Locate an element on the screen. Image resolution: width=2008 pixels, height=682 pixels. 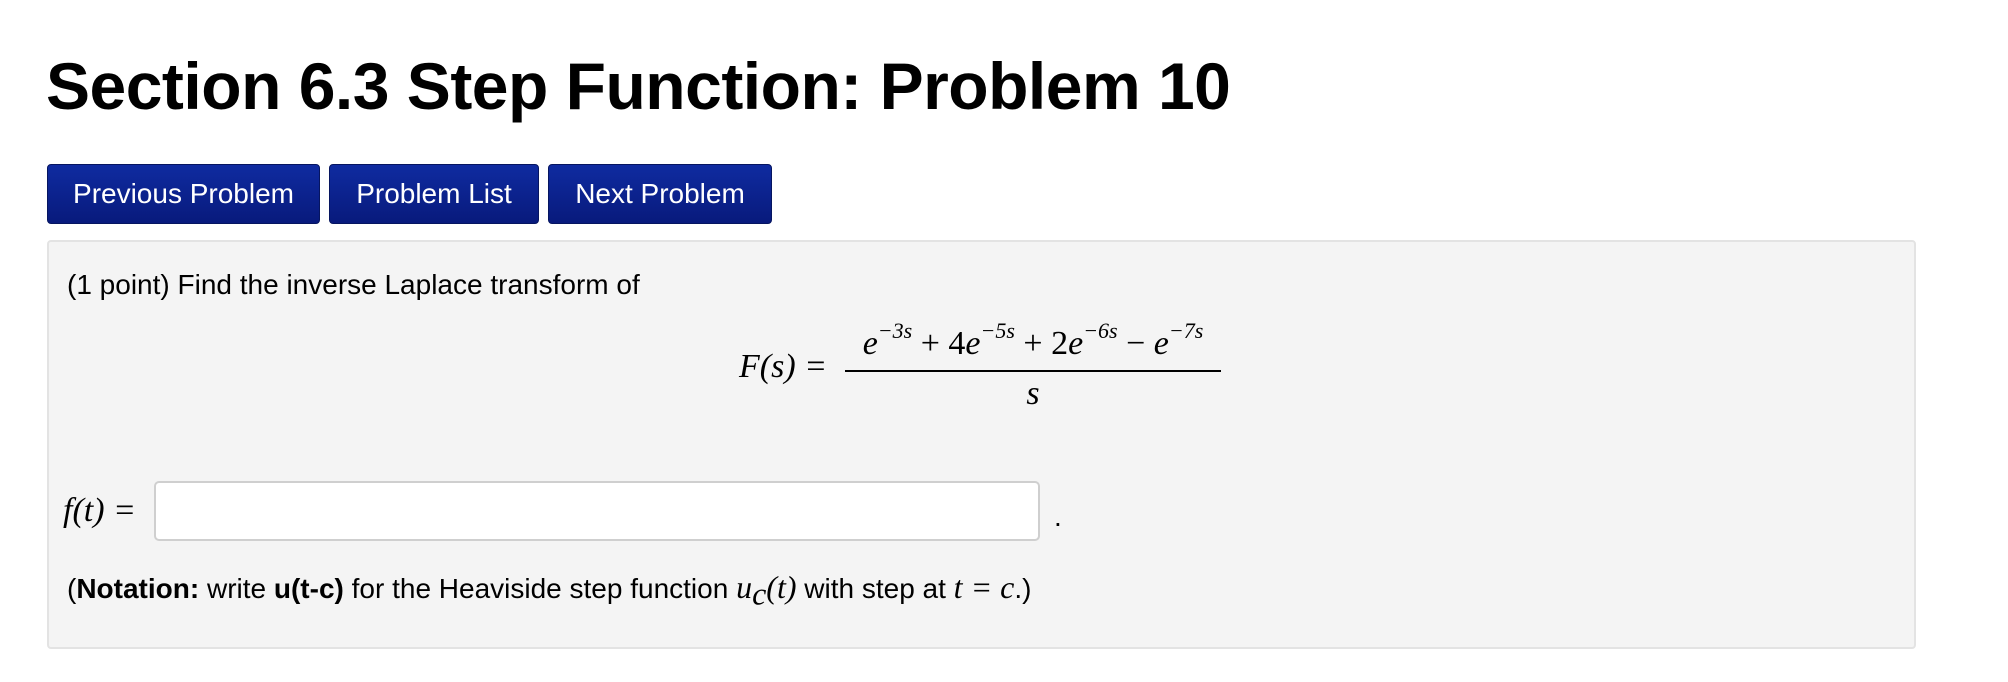
notation-text-2: for the Heaviside step function is located at coordinates (540, 588).